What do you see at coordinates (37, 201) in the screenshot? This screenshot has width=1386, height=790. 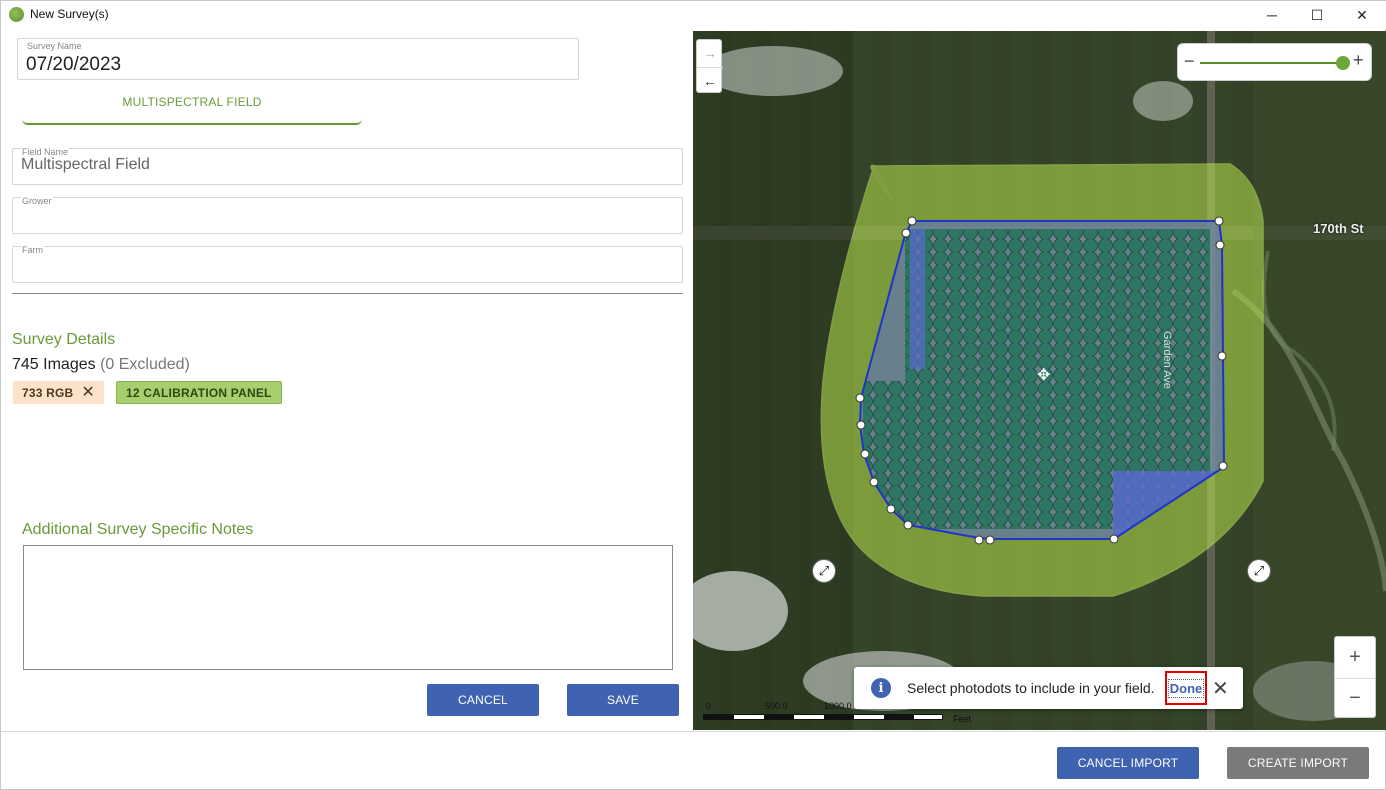 I see `grower-label: Grower` at bounding box center [37, 201].